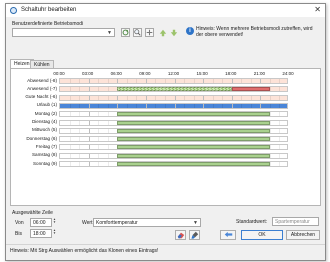  Describe the element at coordinates (145, 73) in the screenshot. I see `hour-label: 09:00` at that location.